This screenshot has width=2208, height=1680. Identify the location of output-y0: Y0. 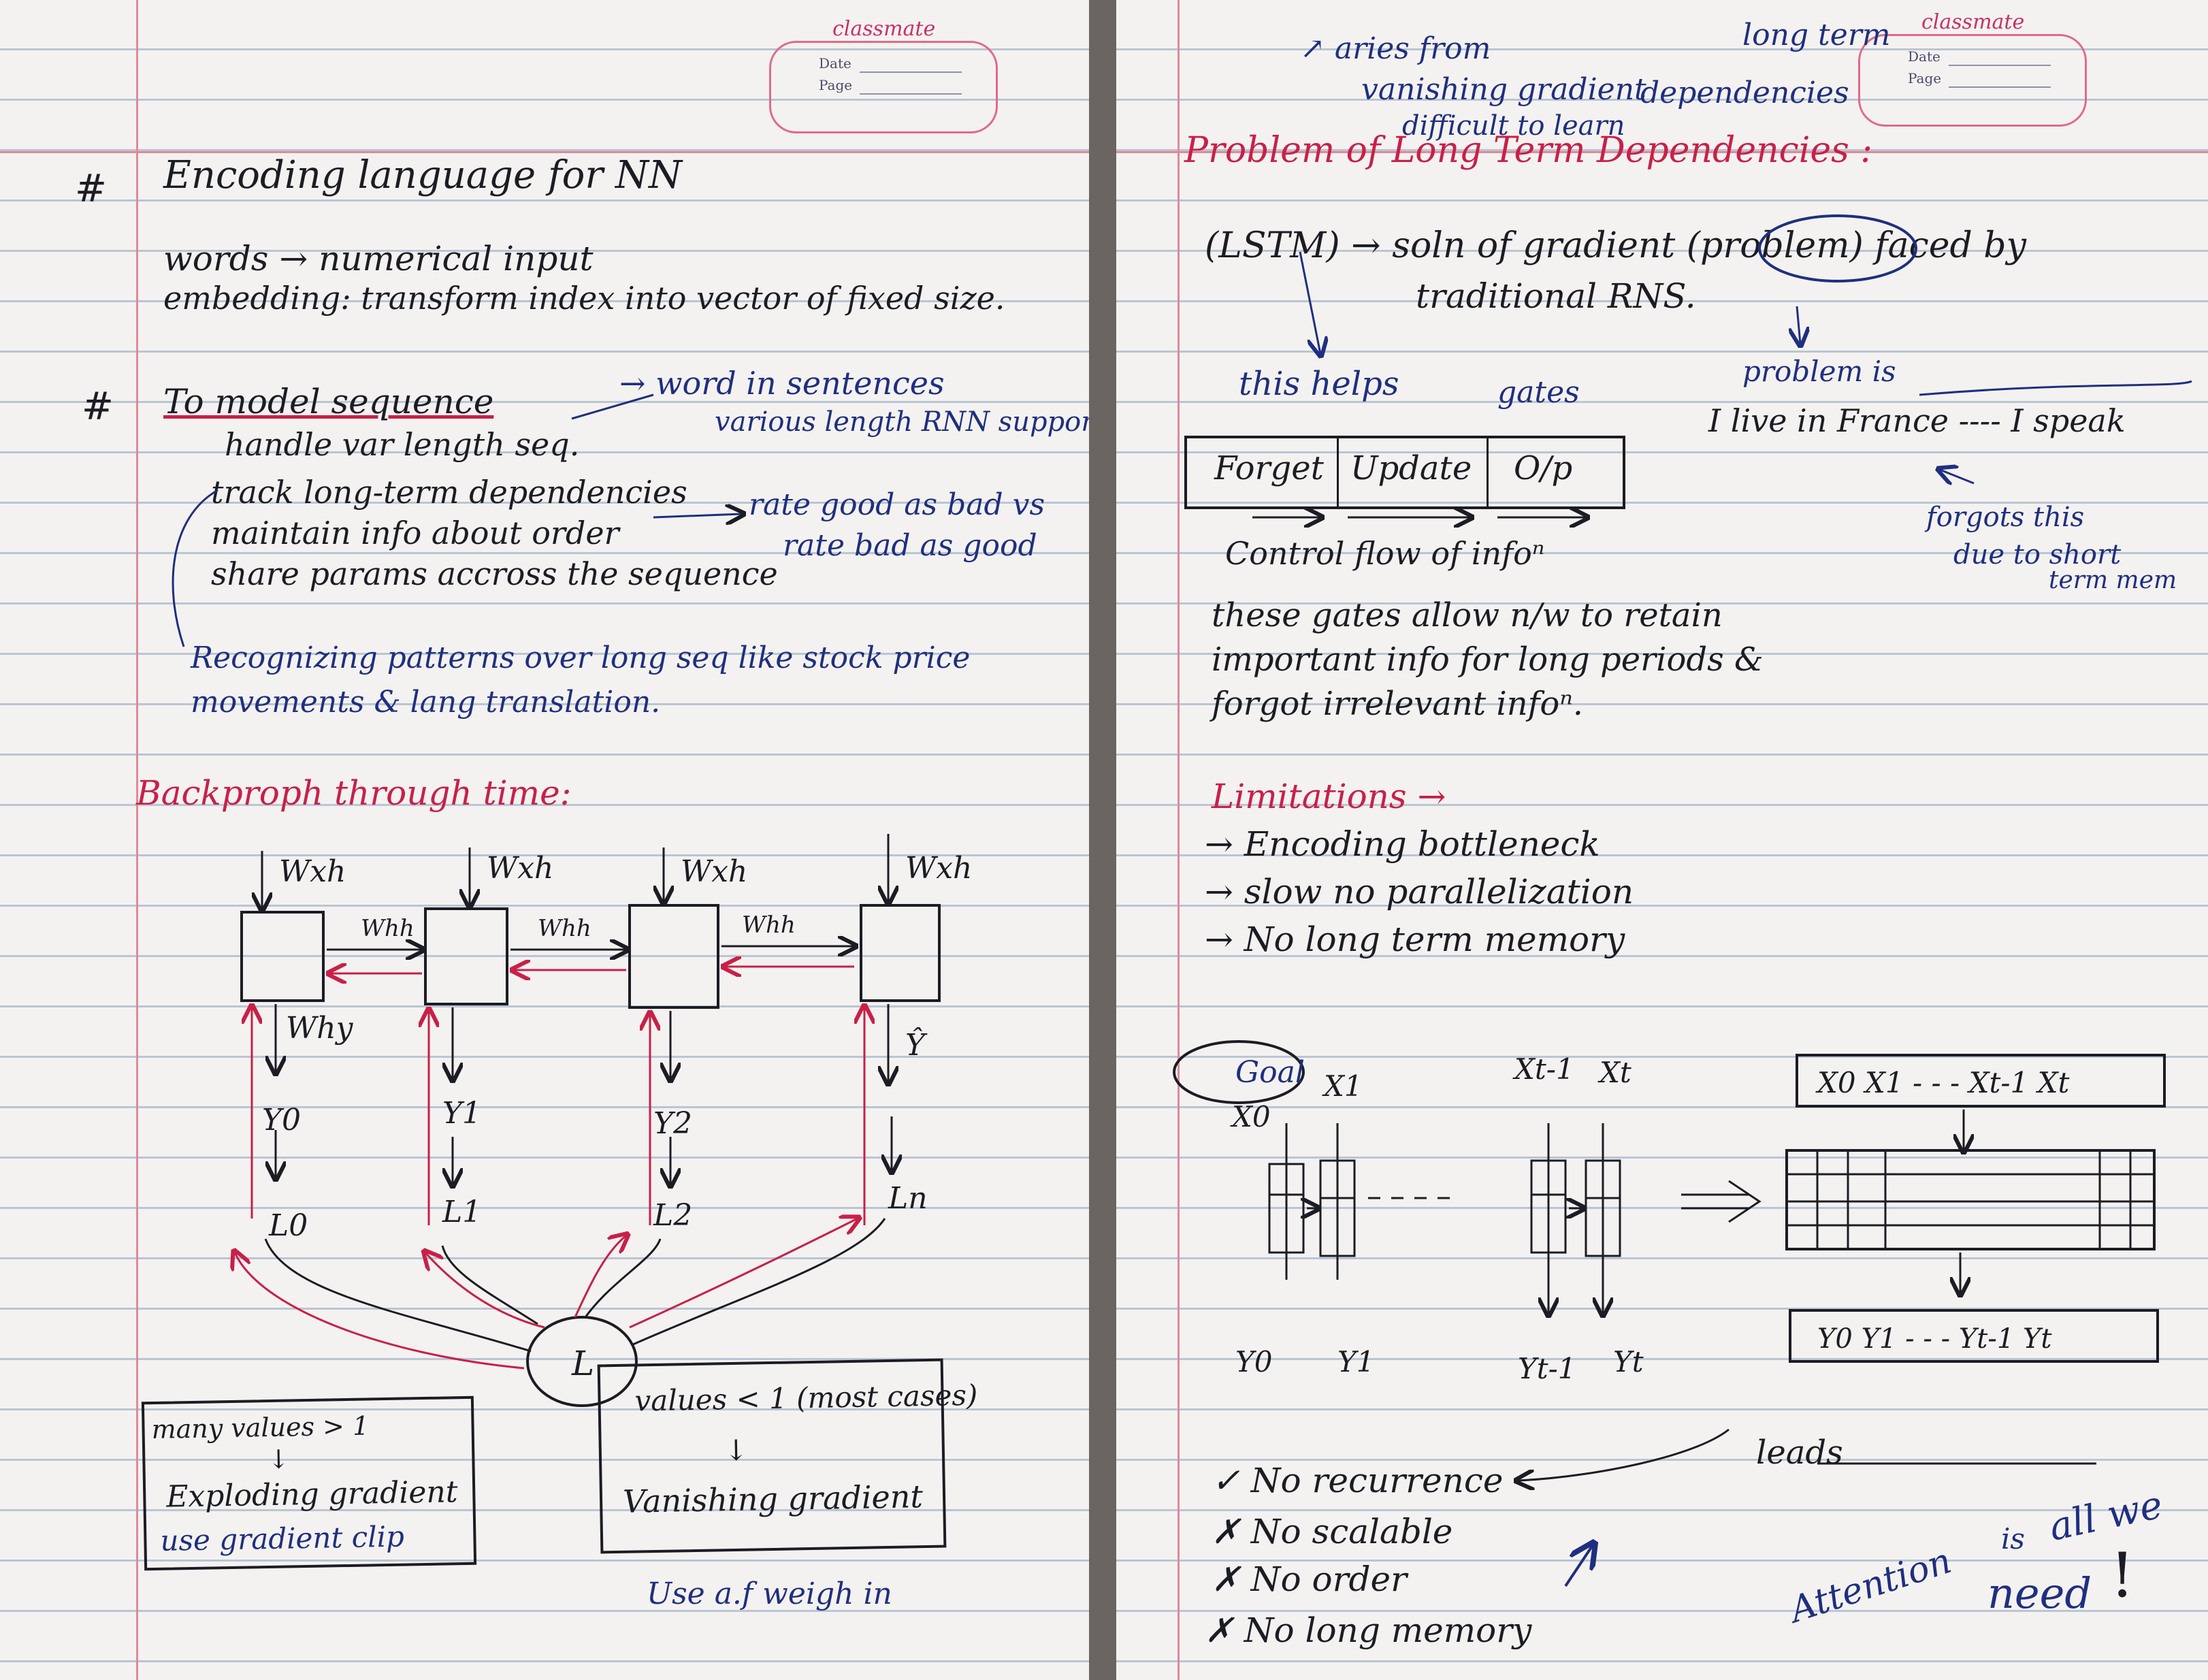
(281, 1120).